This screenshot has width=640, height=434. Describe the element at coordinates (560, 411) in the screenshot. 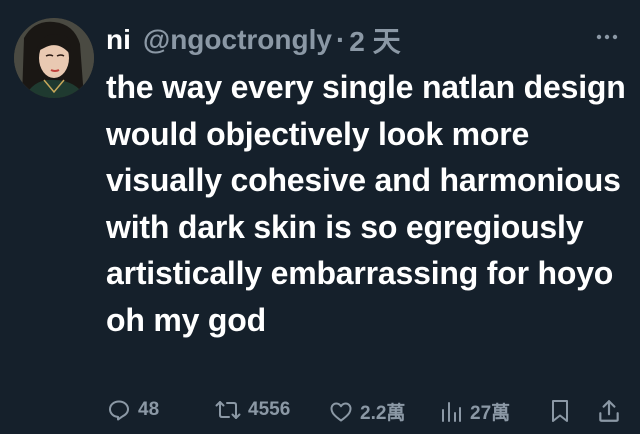

I see `bookmark-icon` at that location.